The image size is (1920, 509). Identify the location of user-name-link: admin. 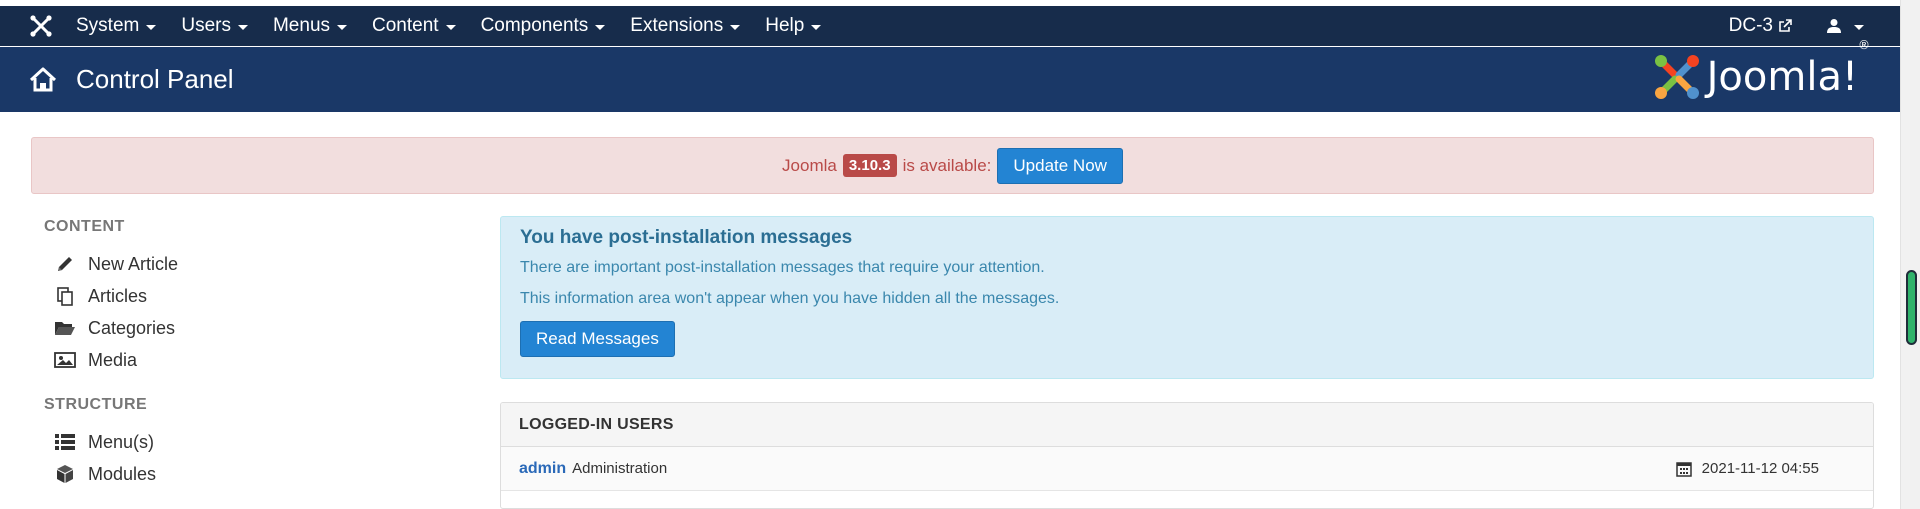
(542, 469).